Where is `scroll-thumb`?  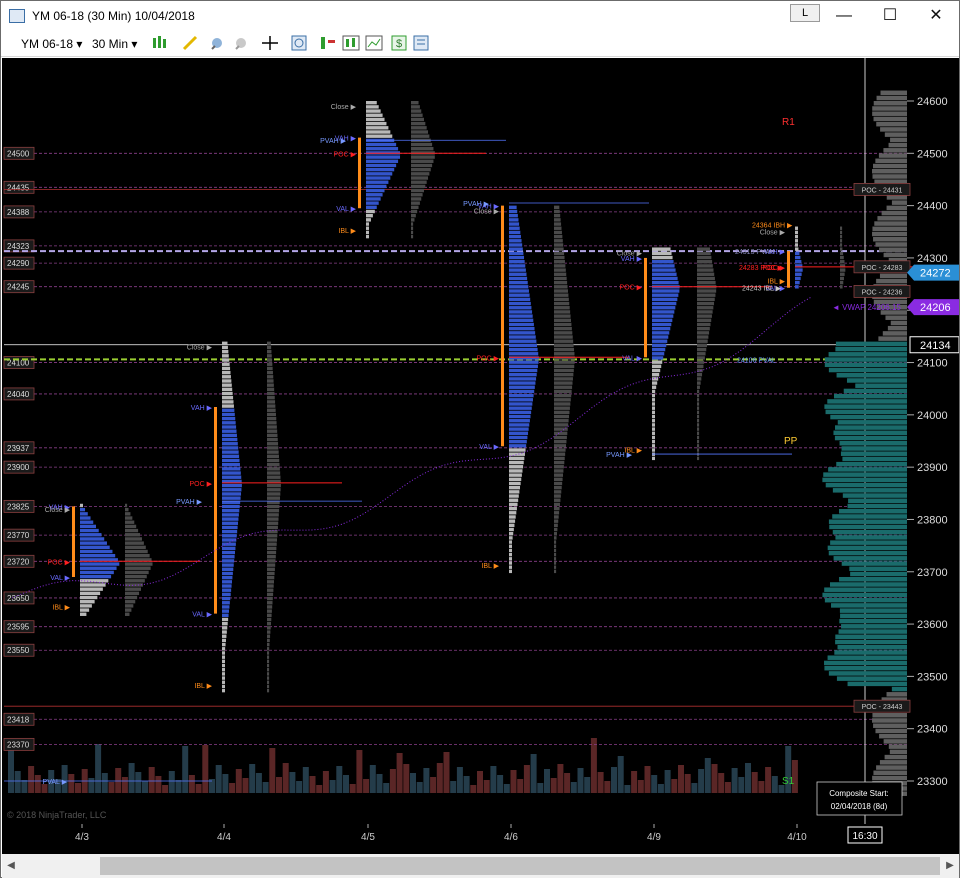
scroll-thumb is located at coordinates (520, 866).